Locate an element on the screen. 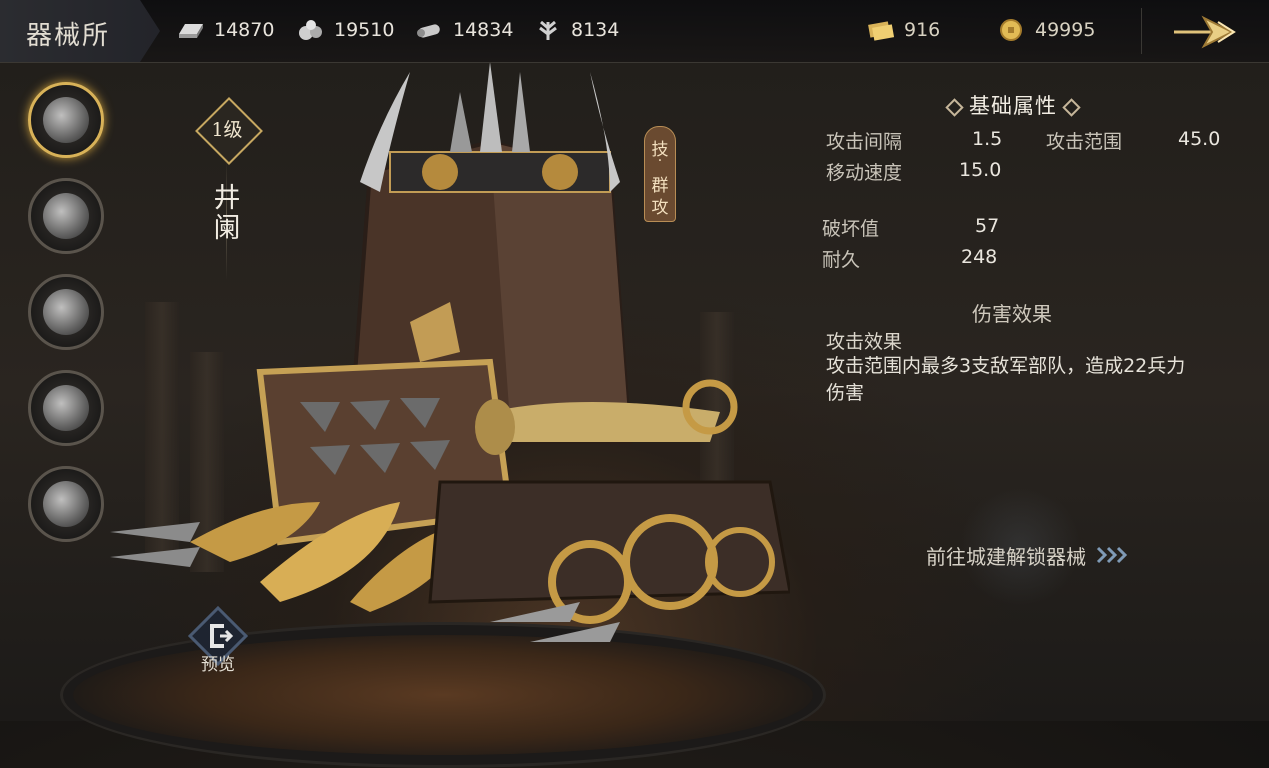  machine-option-tower is located at coordinates (66, 120).